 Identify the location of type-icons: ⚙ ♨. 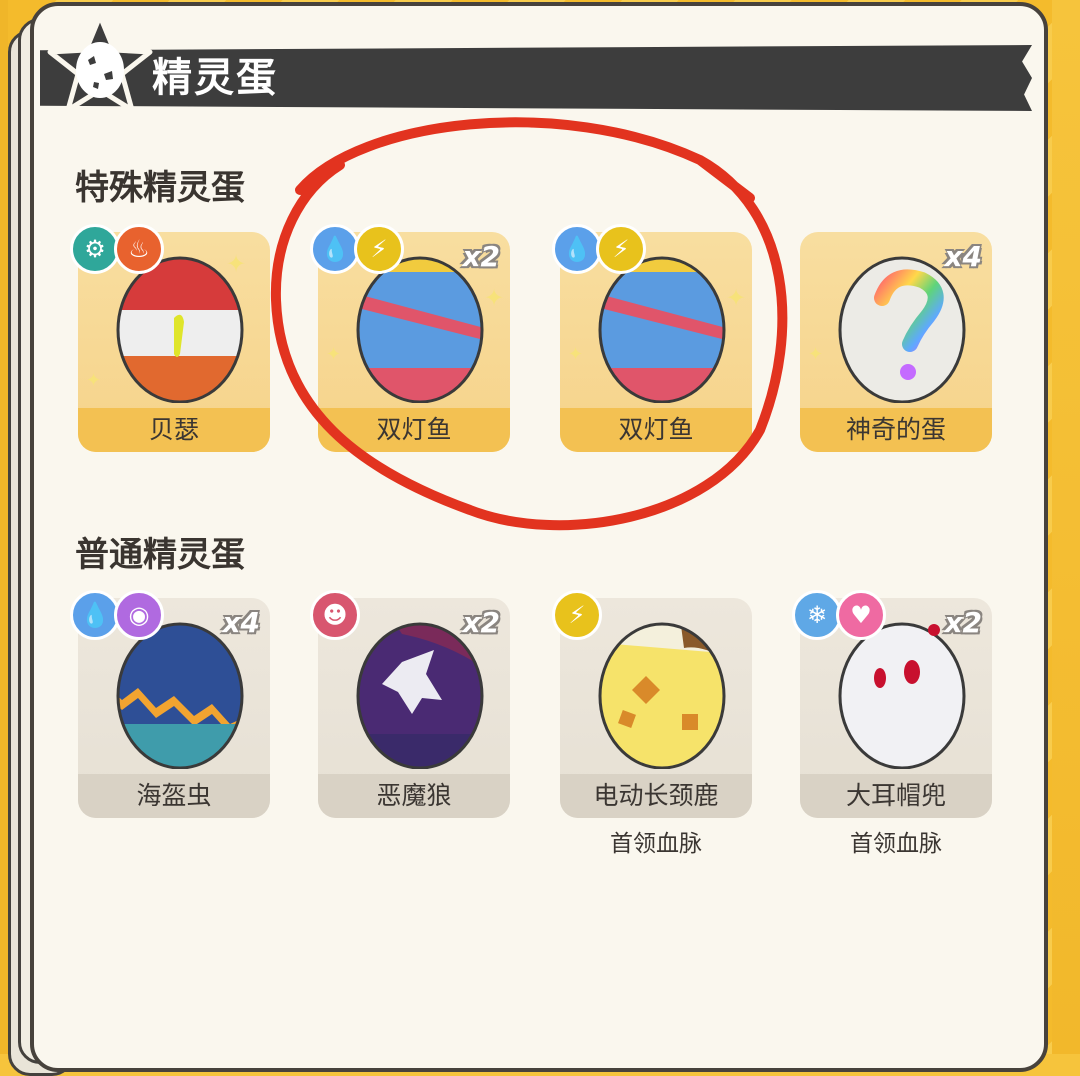
(117, 249).